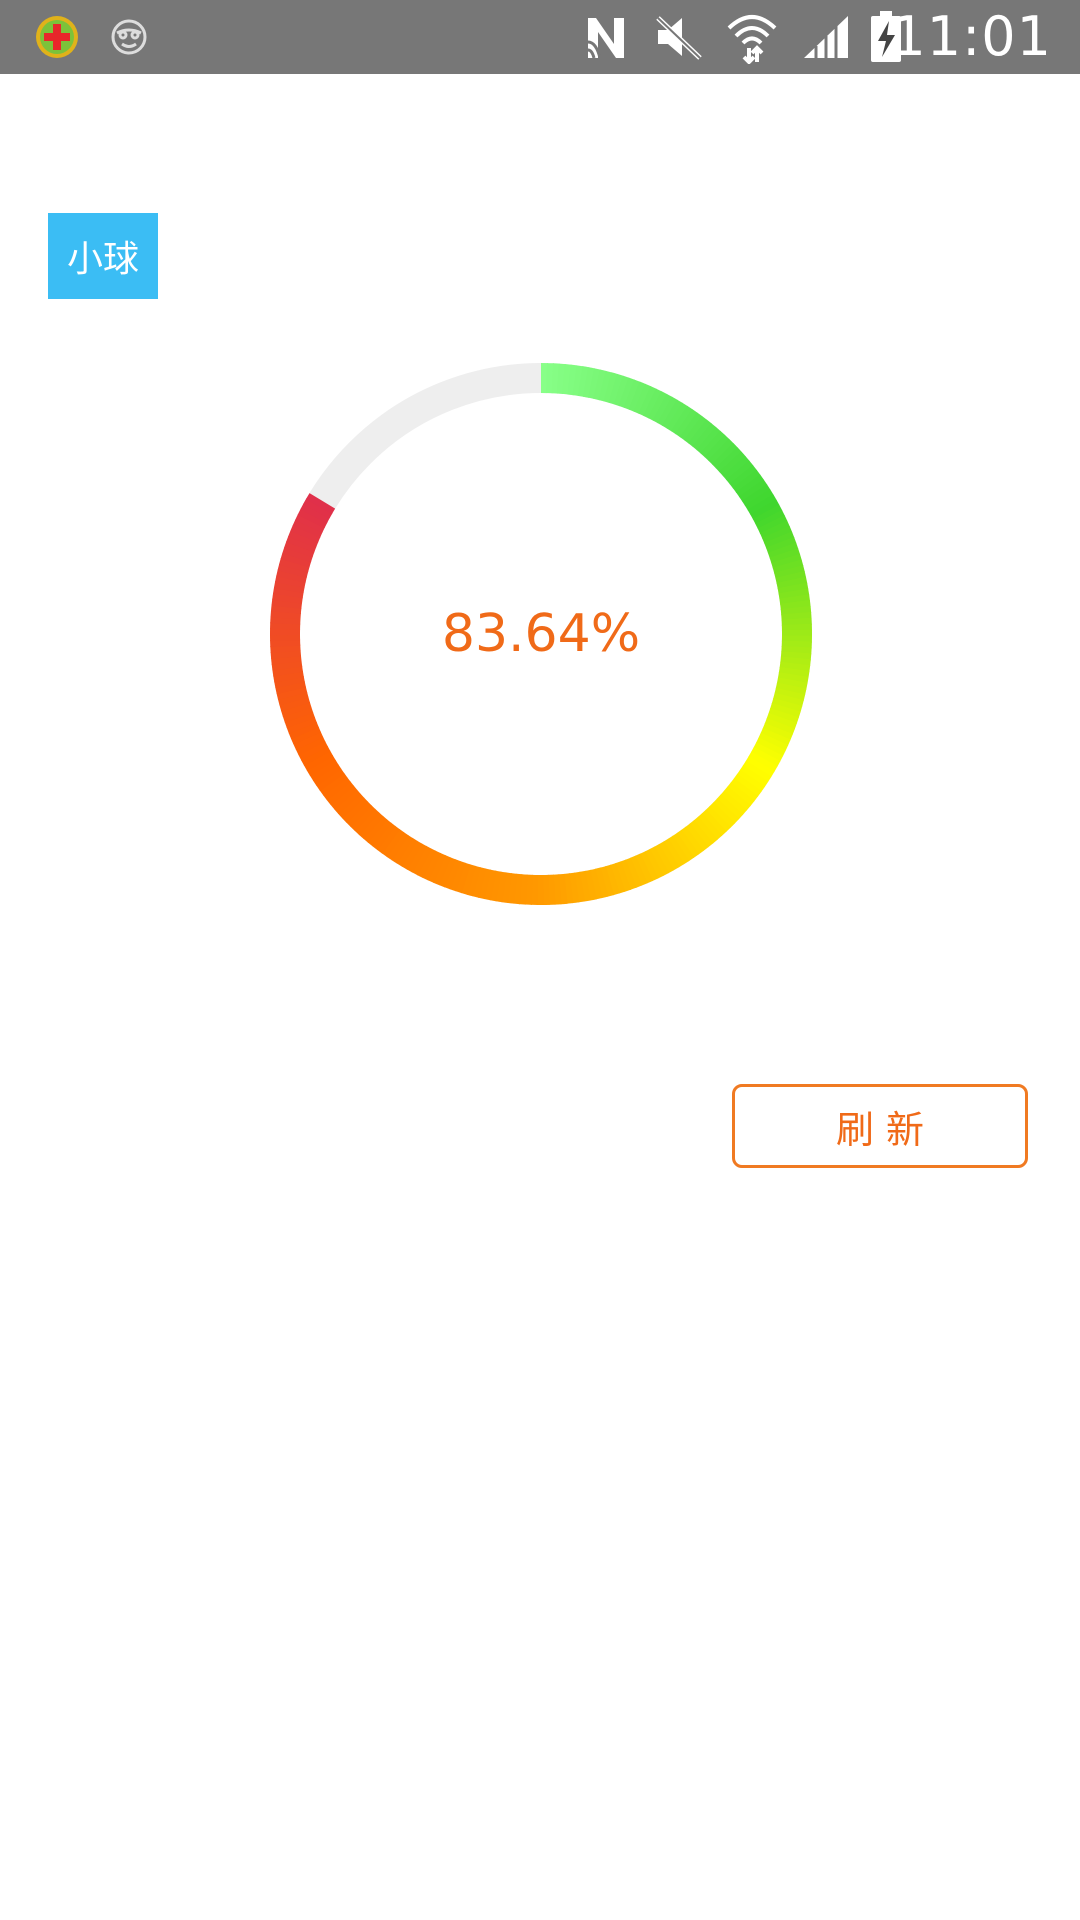 This screenshot has height=1920, width=1080. What do you see at coordinates (103, 256) in the screenshot?
I see `ball-tag-button: 小球` at bounding box center [103, 256].